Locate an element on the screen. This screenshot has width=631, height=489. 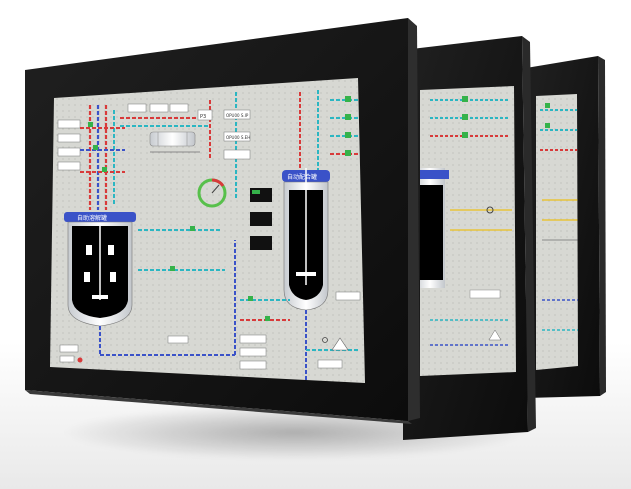
right-mixing-tank: 自动配合罐 is located at coordinates (306, 239).